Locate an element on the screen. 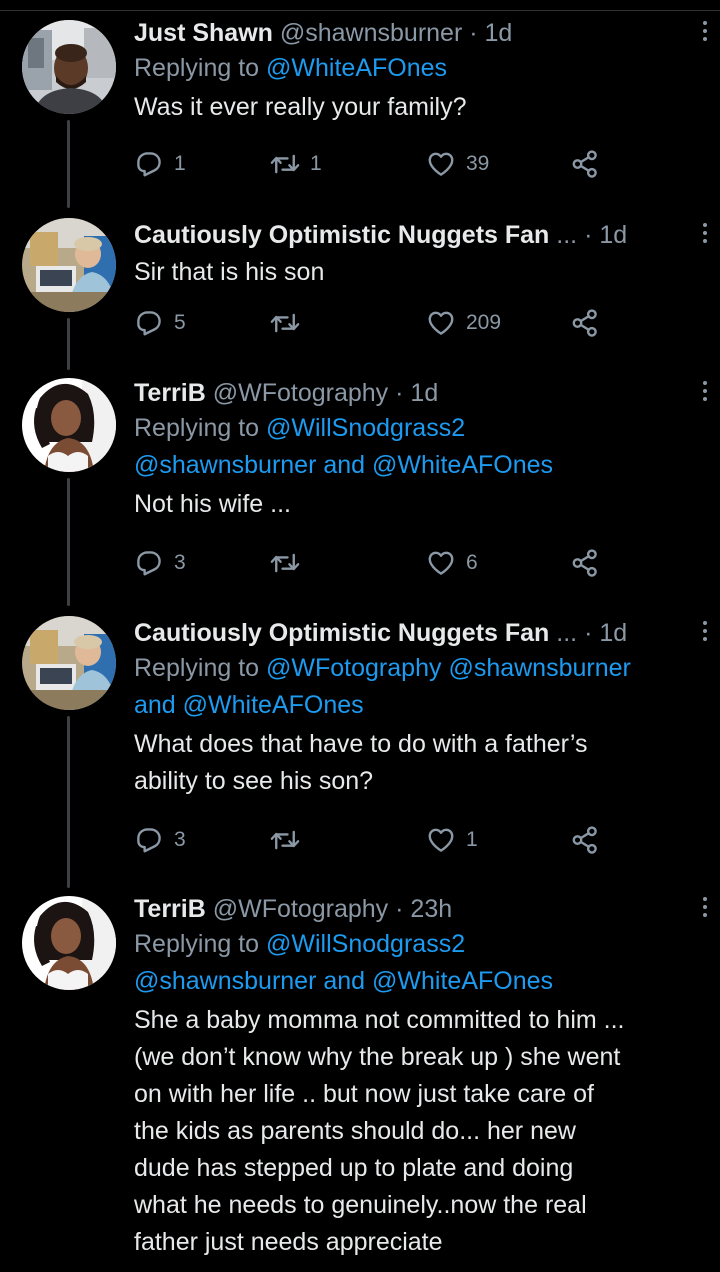  tweet-text: Was it ever really your family? is located at coordinates (412, 107).